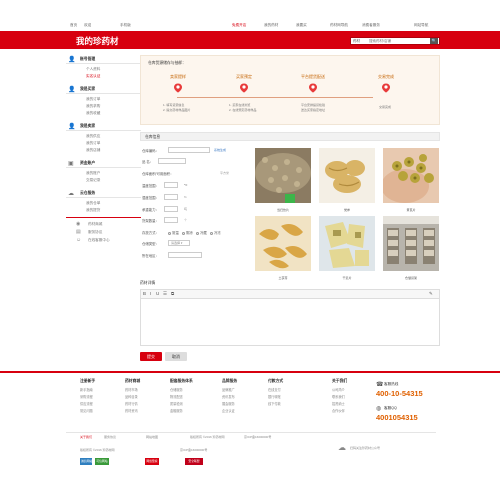  I want to click on sidebar-item-seller-shop: 我的店铺, so click(93, 150).